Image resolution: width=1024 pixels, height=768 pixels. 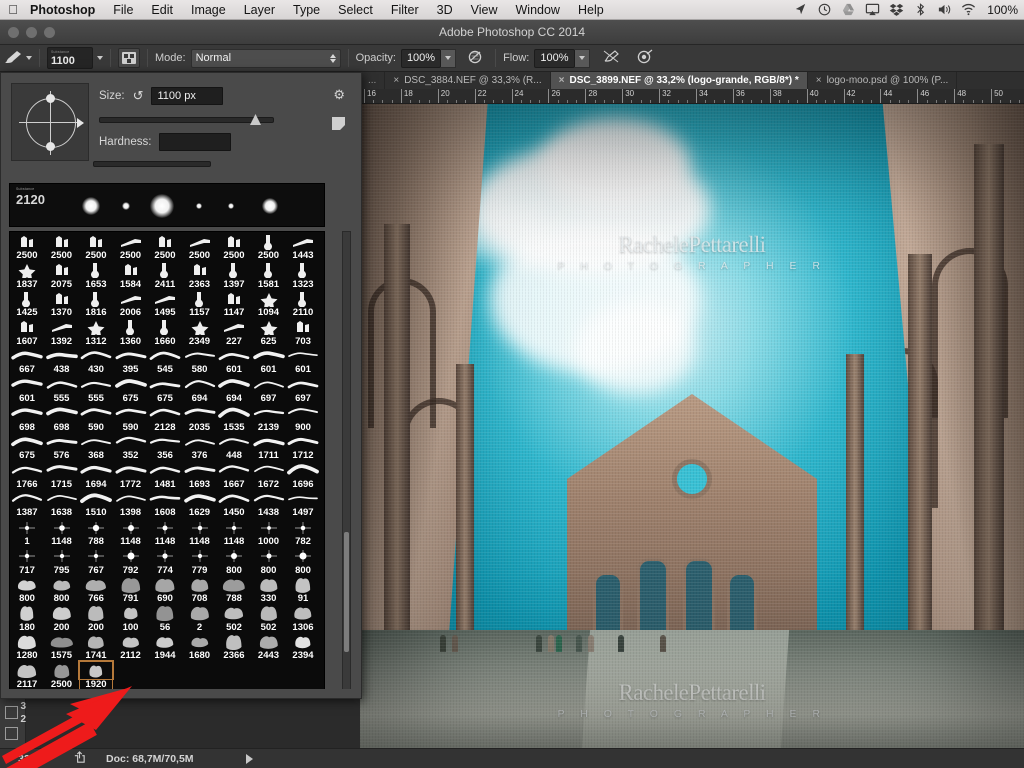 I want to click on brush-preset-cell: 576, so click(x=62, y=448).